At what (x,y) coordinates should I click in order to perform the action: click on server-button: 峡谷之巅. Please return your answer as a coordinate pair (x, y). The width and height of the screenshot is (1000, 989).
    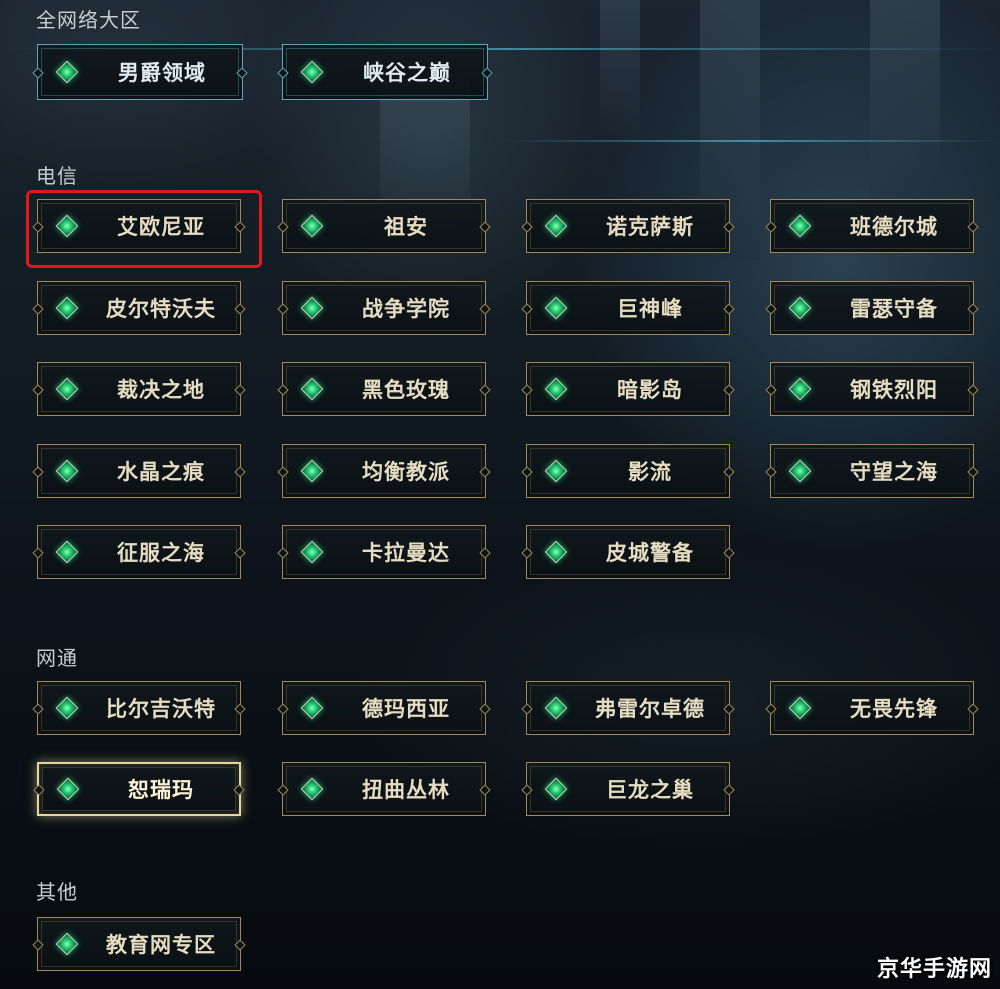
    Looking at the image, I should click on (385, 72).